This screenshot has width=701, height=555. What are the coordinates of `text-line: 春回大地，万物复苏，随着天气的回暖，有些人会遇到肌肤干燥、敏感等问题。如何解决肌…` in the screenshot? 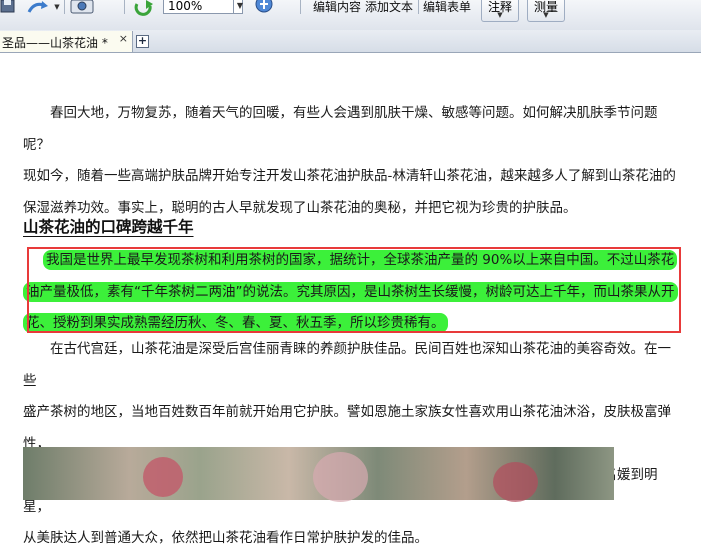 It's located at (340, 129).